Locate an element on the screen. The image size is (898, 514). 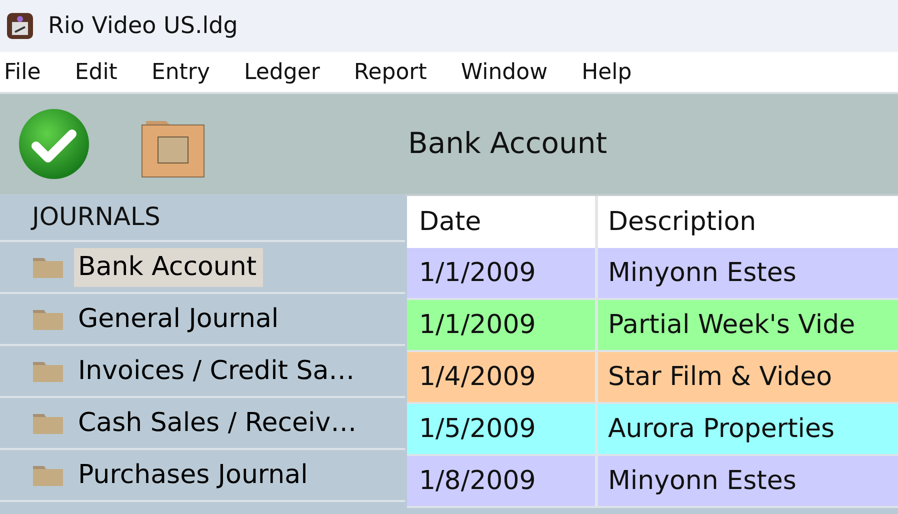
sidebar-item: Purchases Journal is located at coordinates (202, 476).